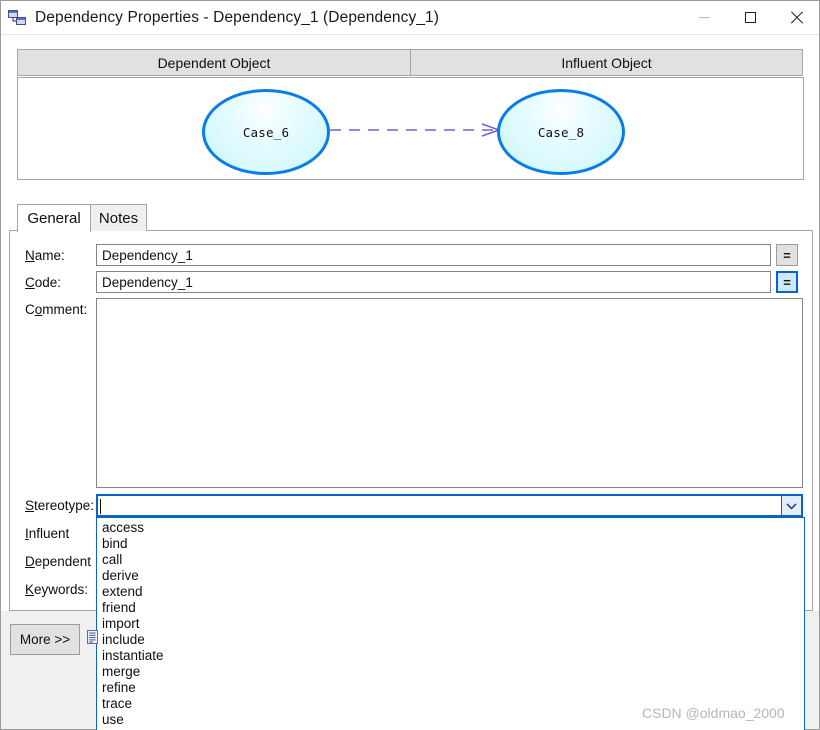  I want to click on dependent-object-node-label: Case_6, so click(266, 132).